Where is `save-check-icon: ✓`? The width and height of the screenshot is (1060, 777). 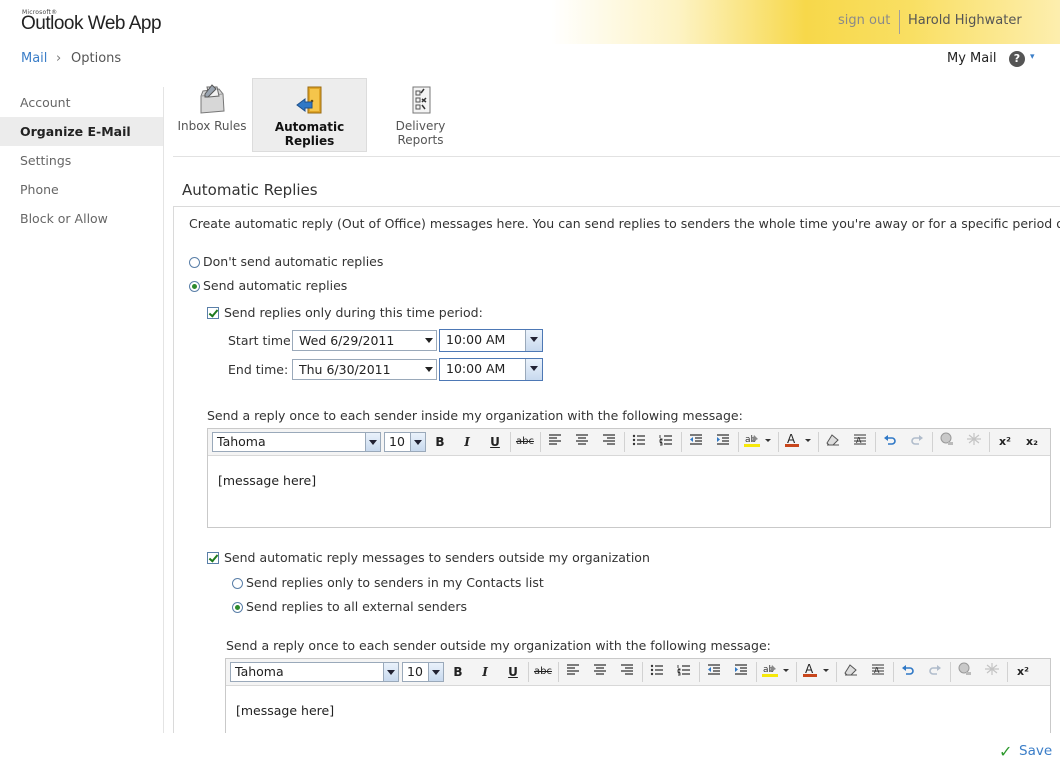 save-check-icon: ✓ is located at coordinates (1005, 751).